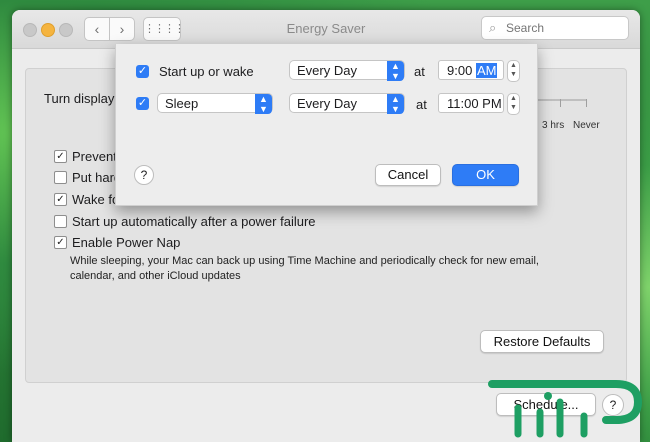 The image size is (650, 442). Describe the element at coordinates (485, 175) in the screenshot. I see `ok-button: OK` at that location.